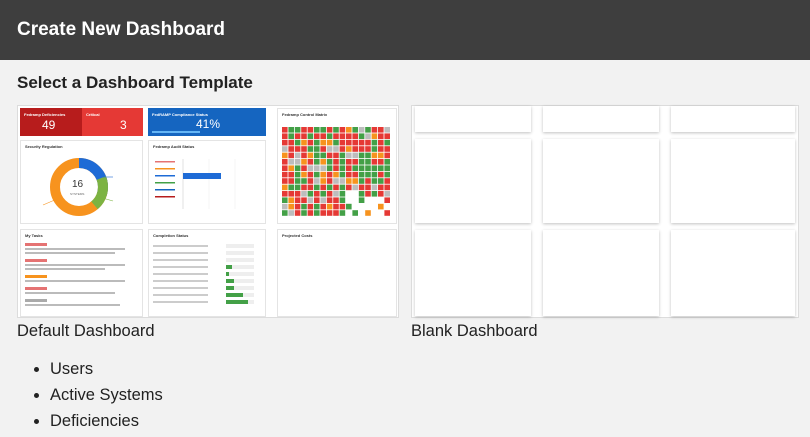 The image size is (810, 437). What do you see at coordinates (207, 122) in the screenshot?
I see `preview-compliance-widget: FedRAMP Compliance Status 41%` at bounding box center [207, 122].